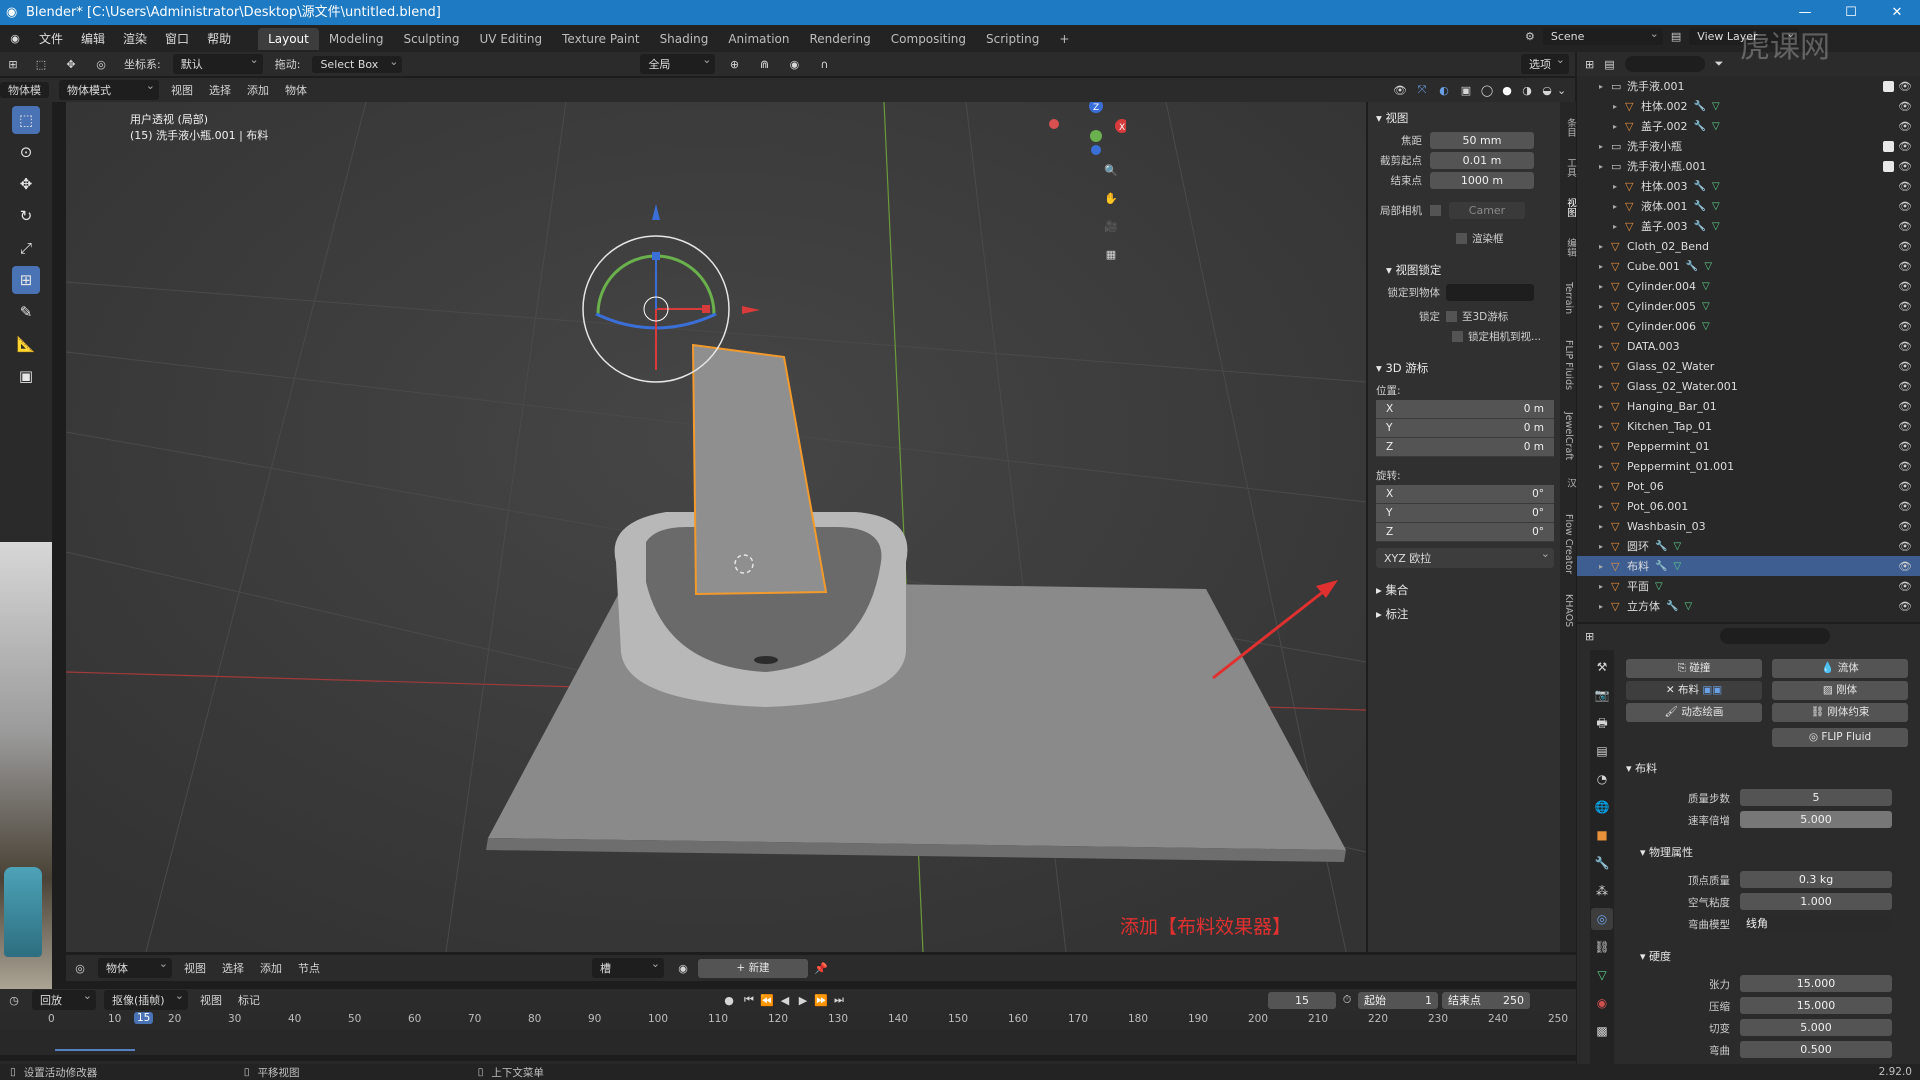  Describe the element at coordinates (1602, 751) in the screenshot. I see `view-layer-tab-icon: ▤` at that location.